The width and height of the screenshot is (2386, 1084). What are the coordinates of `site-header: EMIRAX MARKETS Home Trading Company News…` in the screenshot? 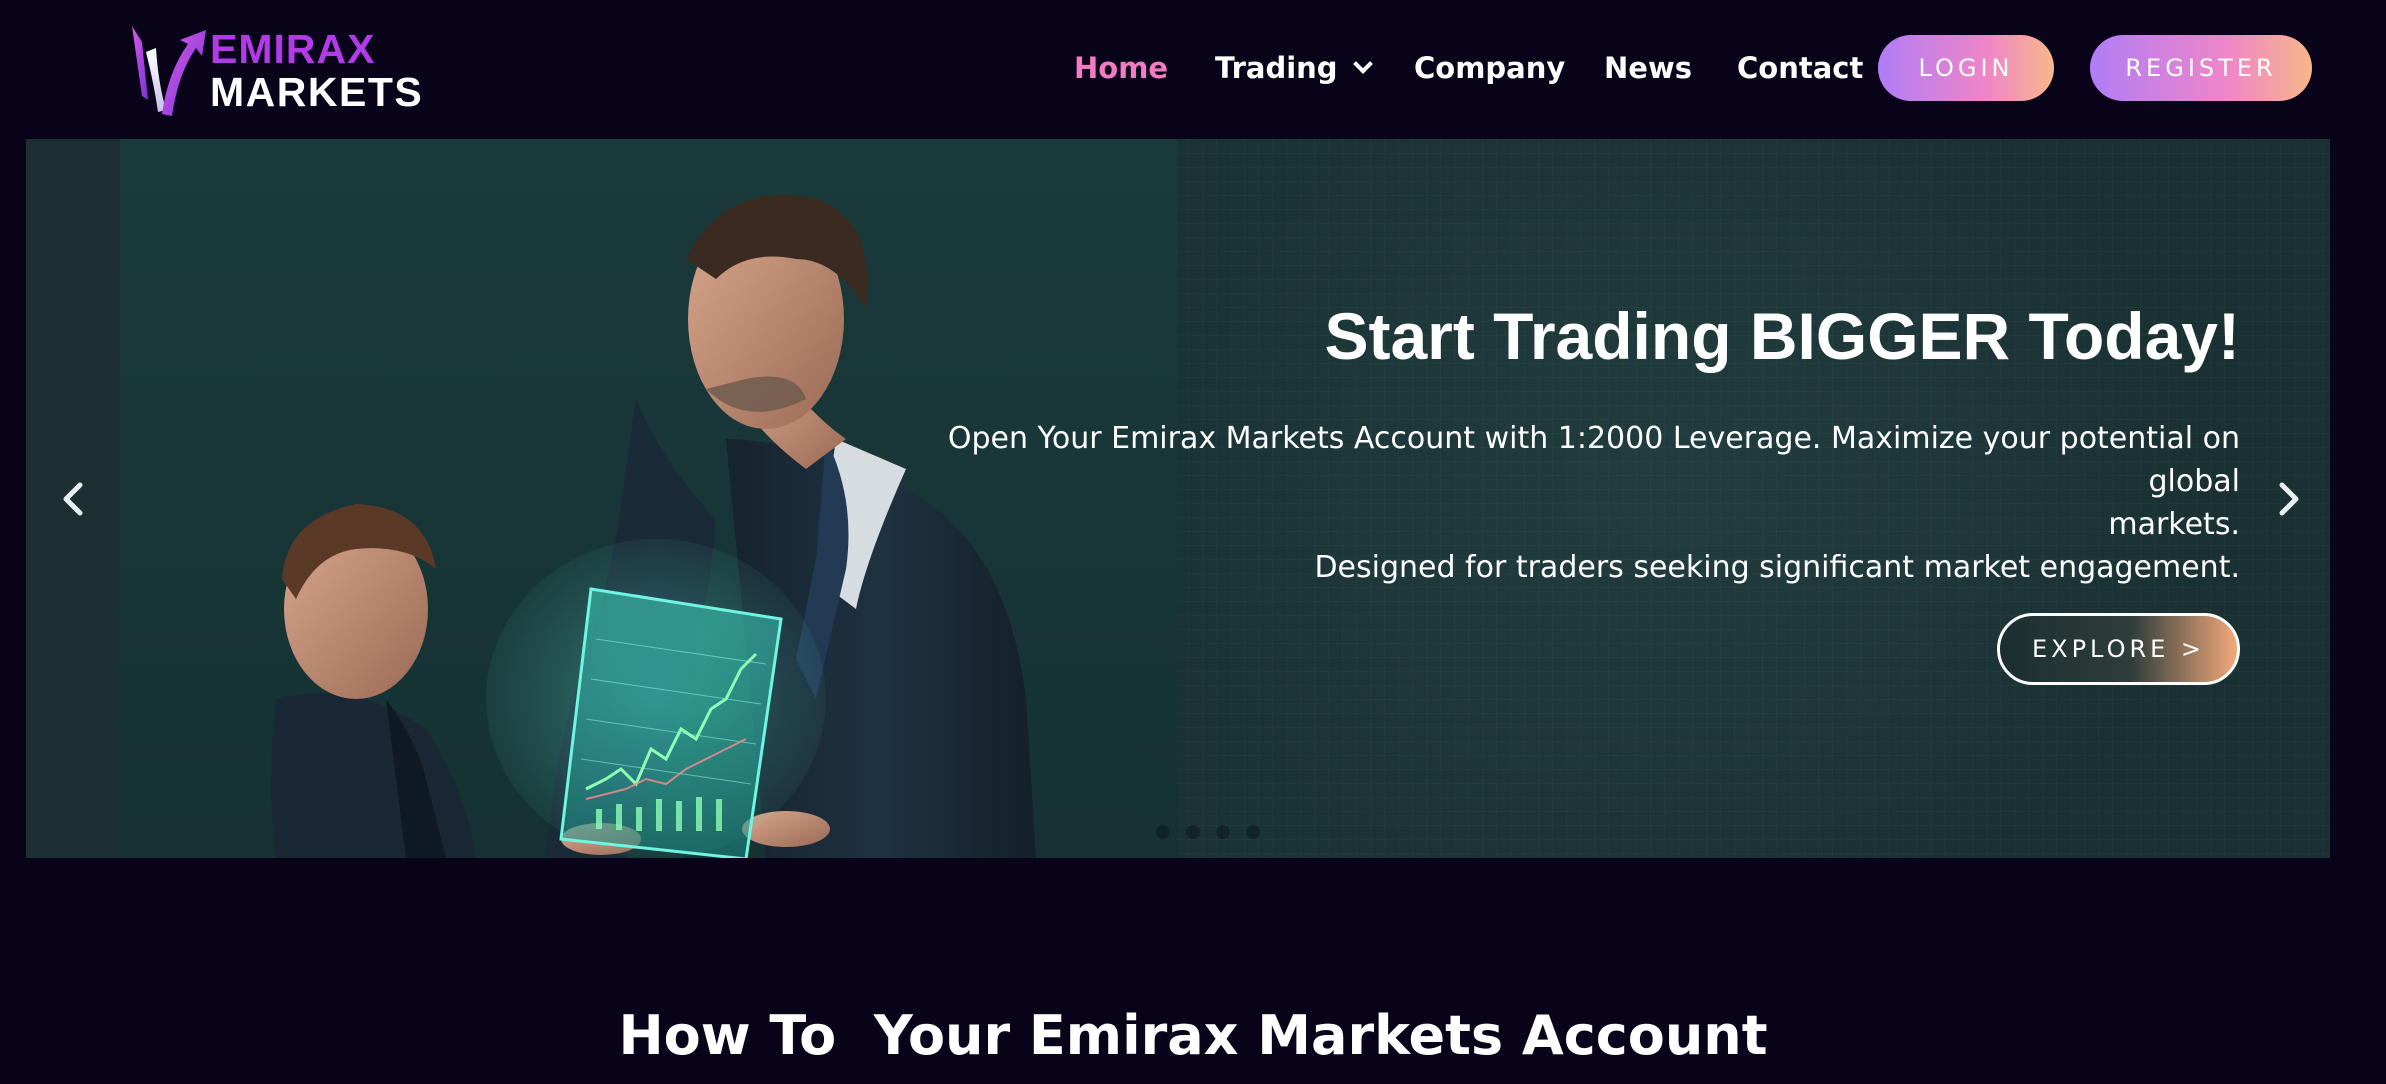 It's located at (1193, 69).